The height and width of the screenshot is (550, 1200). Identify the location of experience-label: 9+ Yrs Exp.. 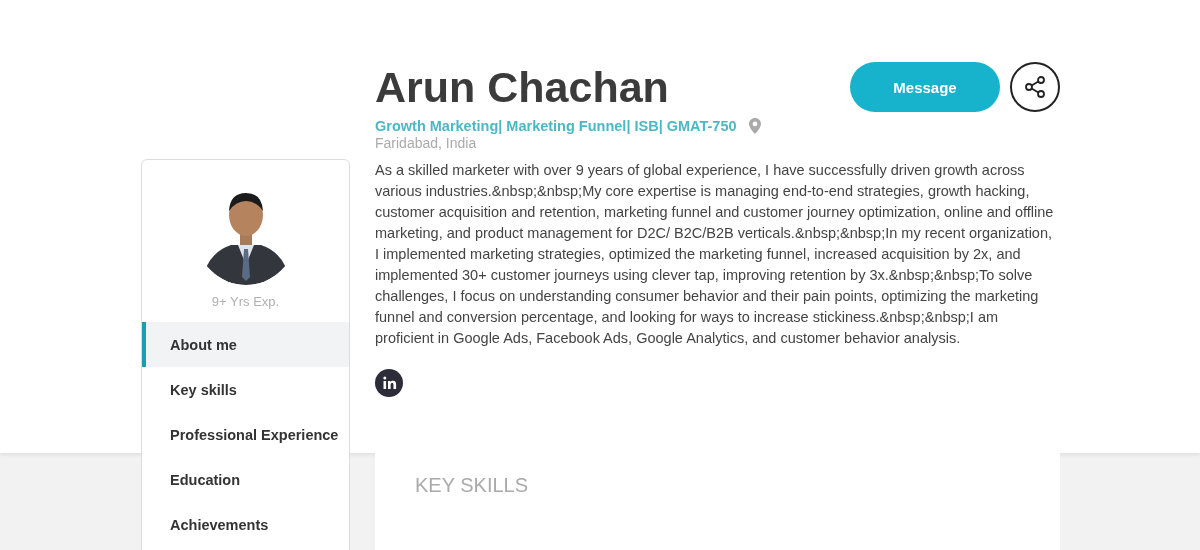
(245, 301).